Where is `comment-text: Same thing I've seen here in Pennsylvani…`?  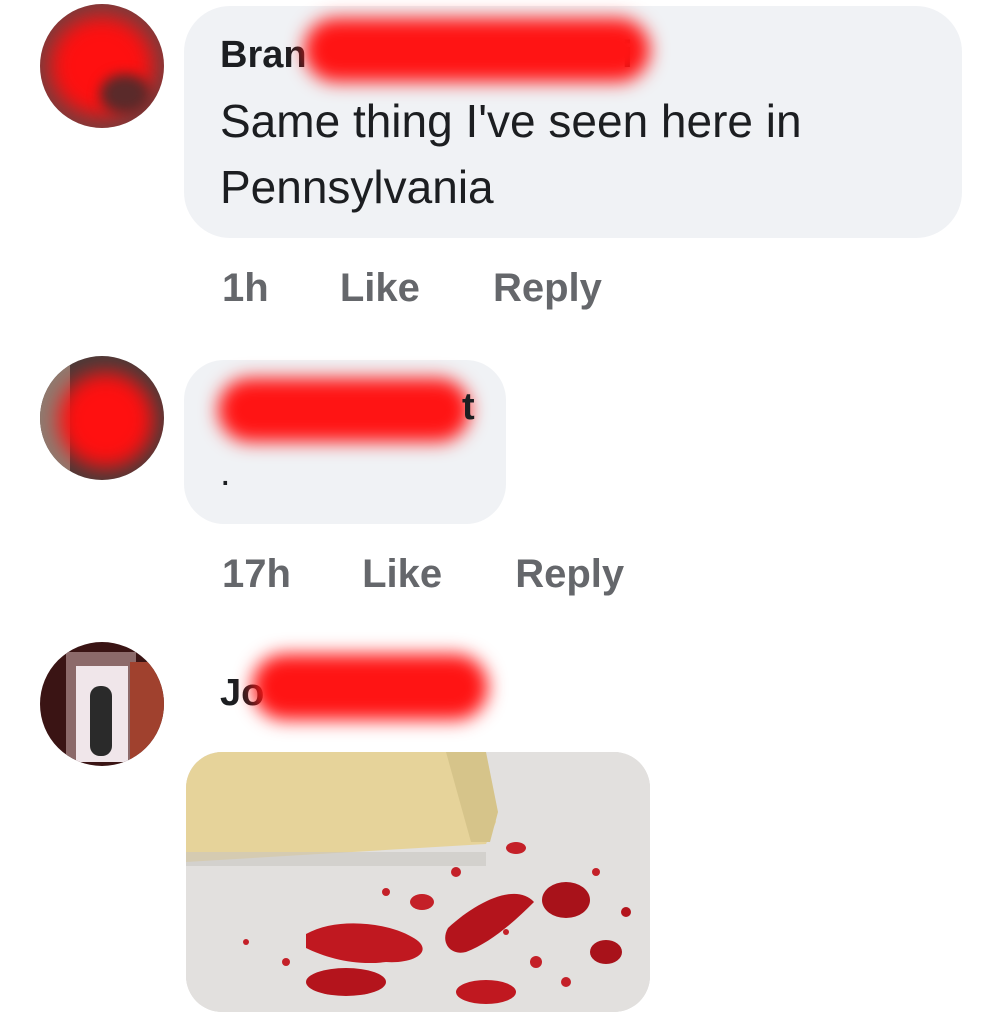 comment-text: Same thing I've seen here in Pennsylvani… is located at coordinates (511, 154).